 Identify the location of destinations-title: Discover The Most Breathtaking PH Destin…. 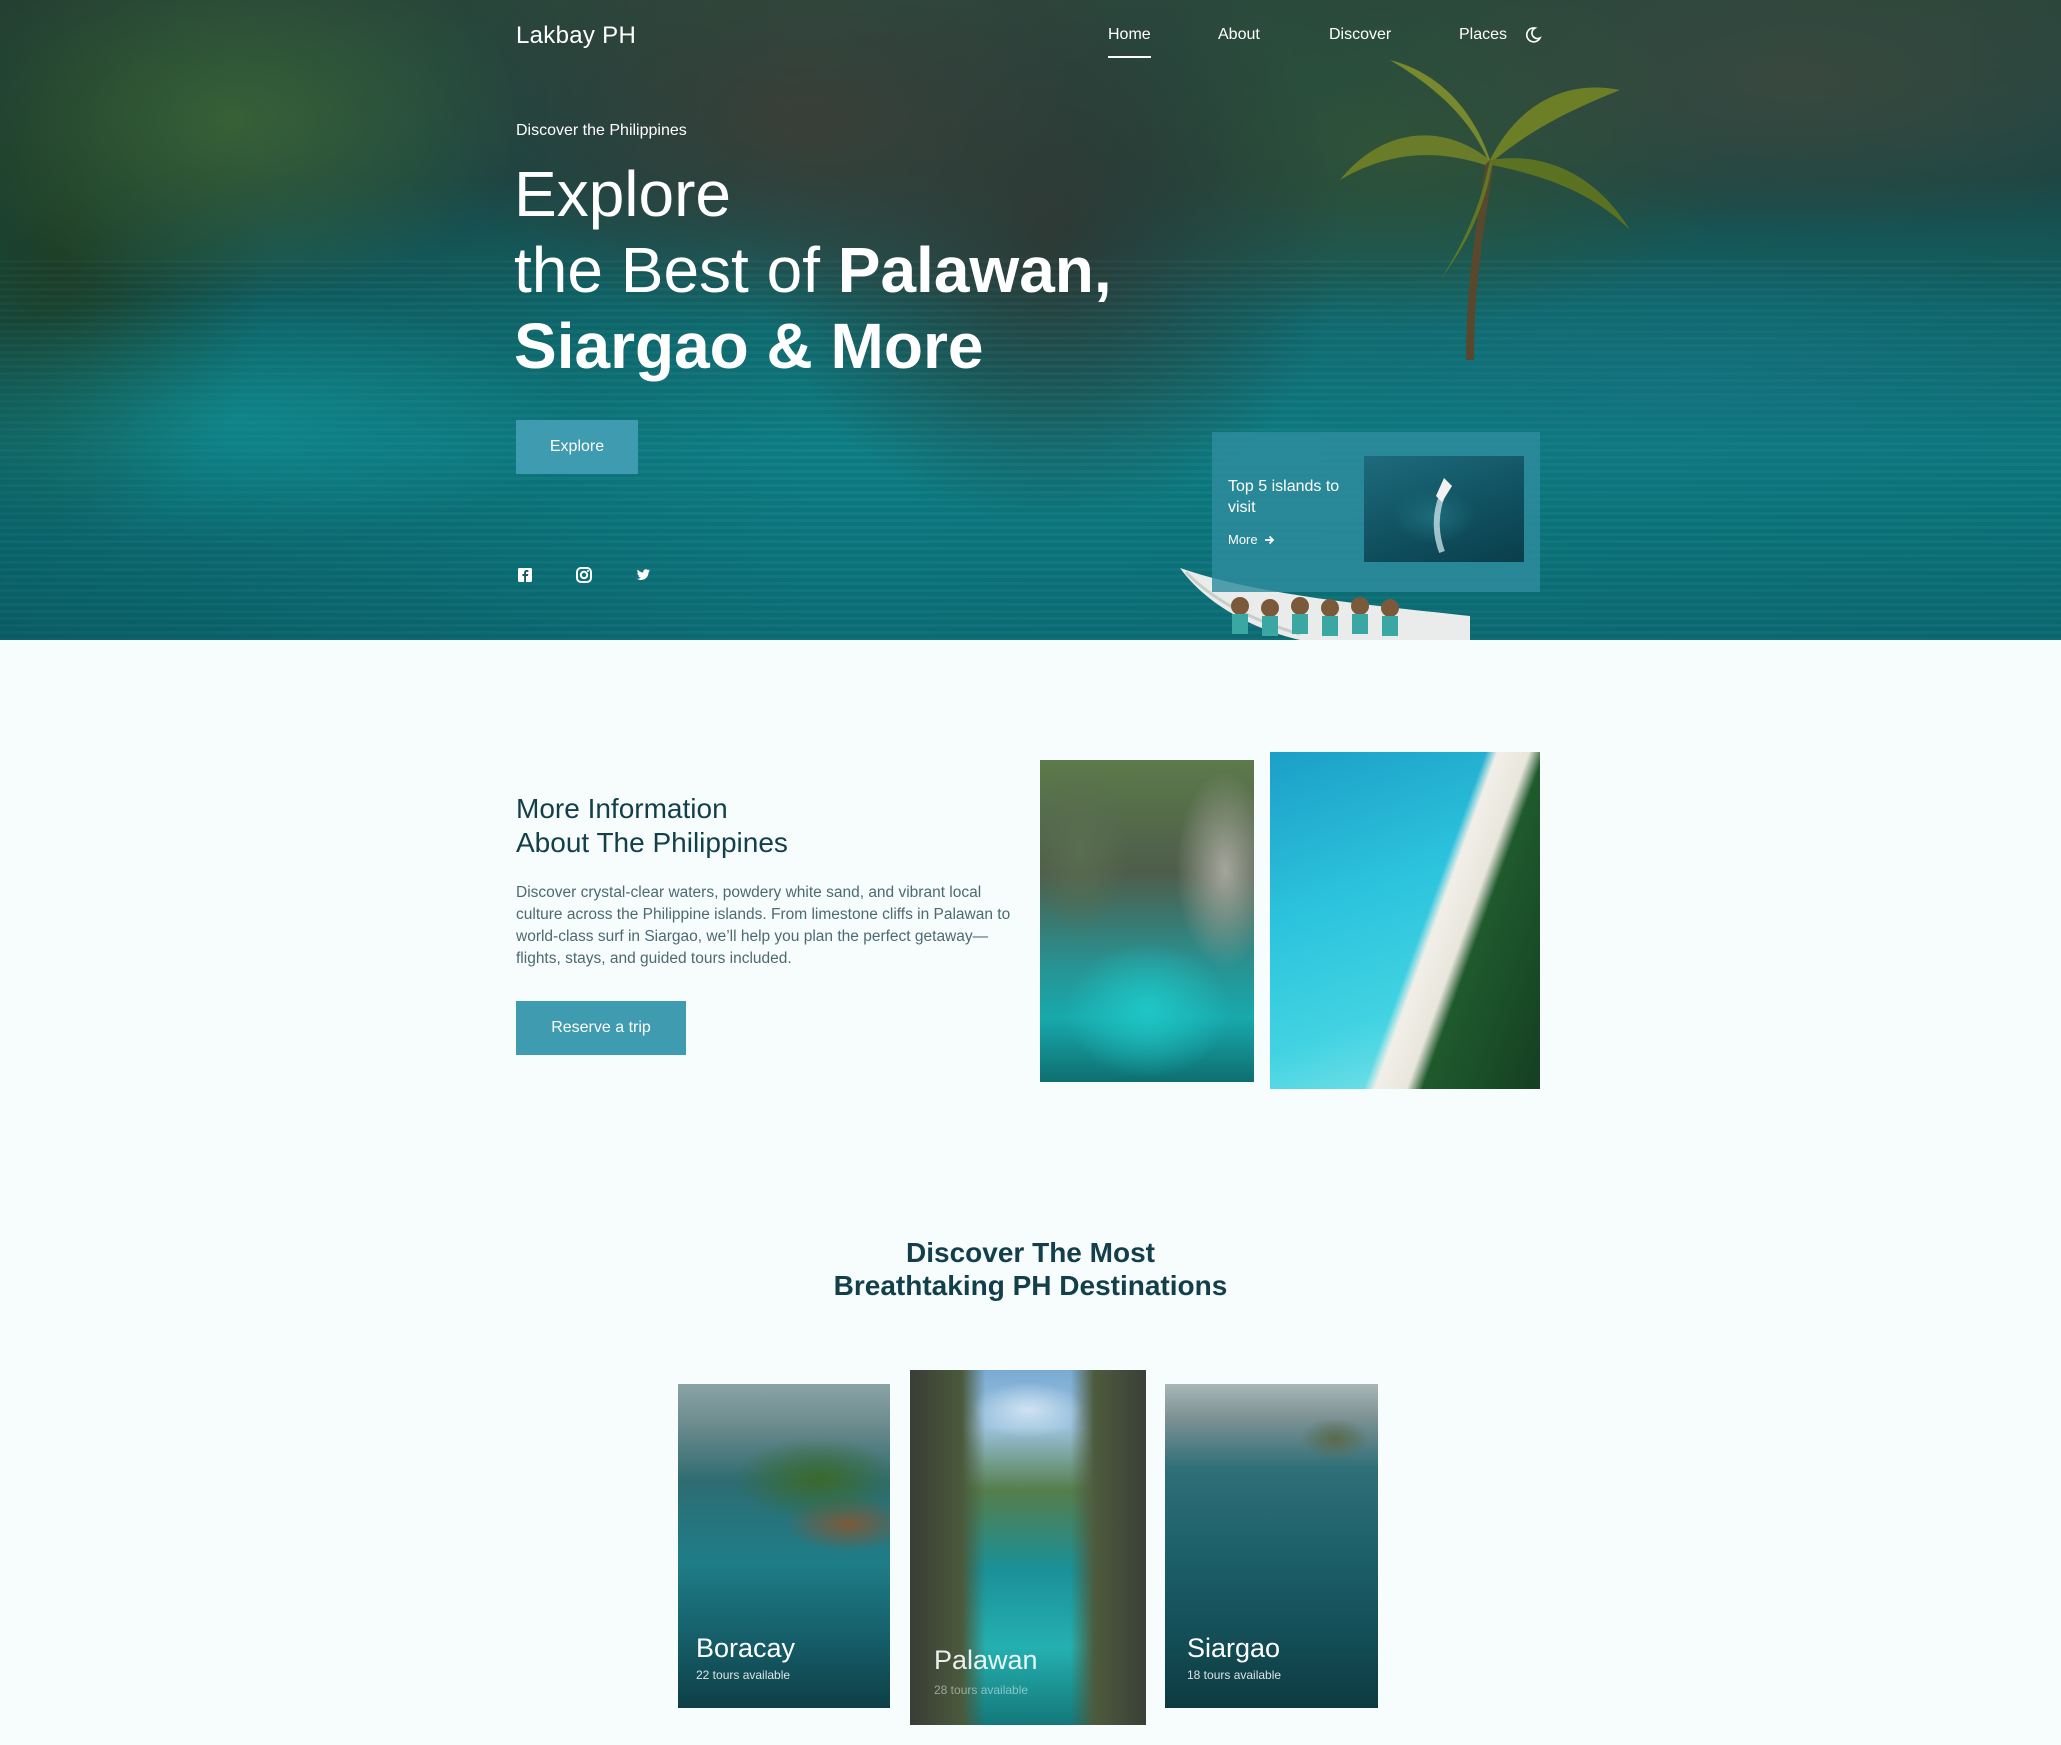
(1030, 1269).